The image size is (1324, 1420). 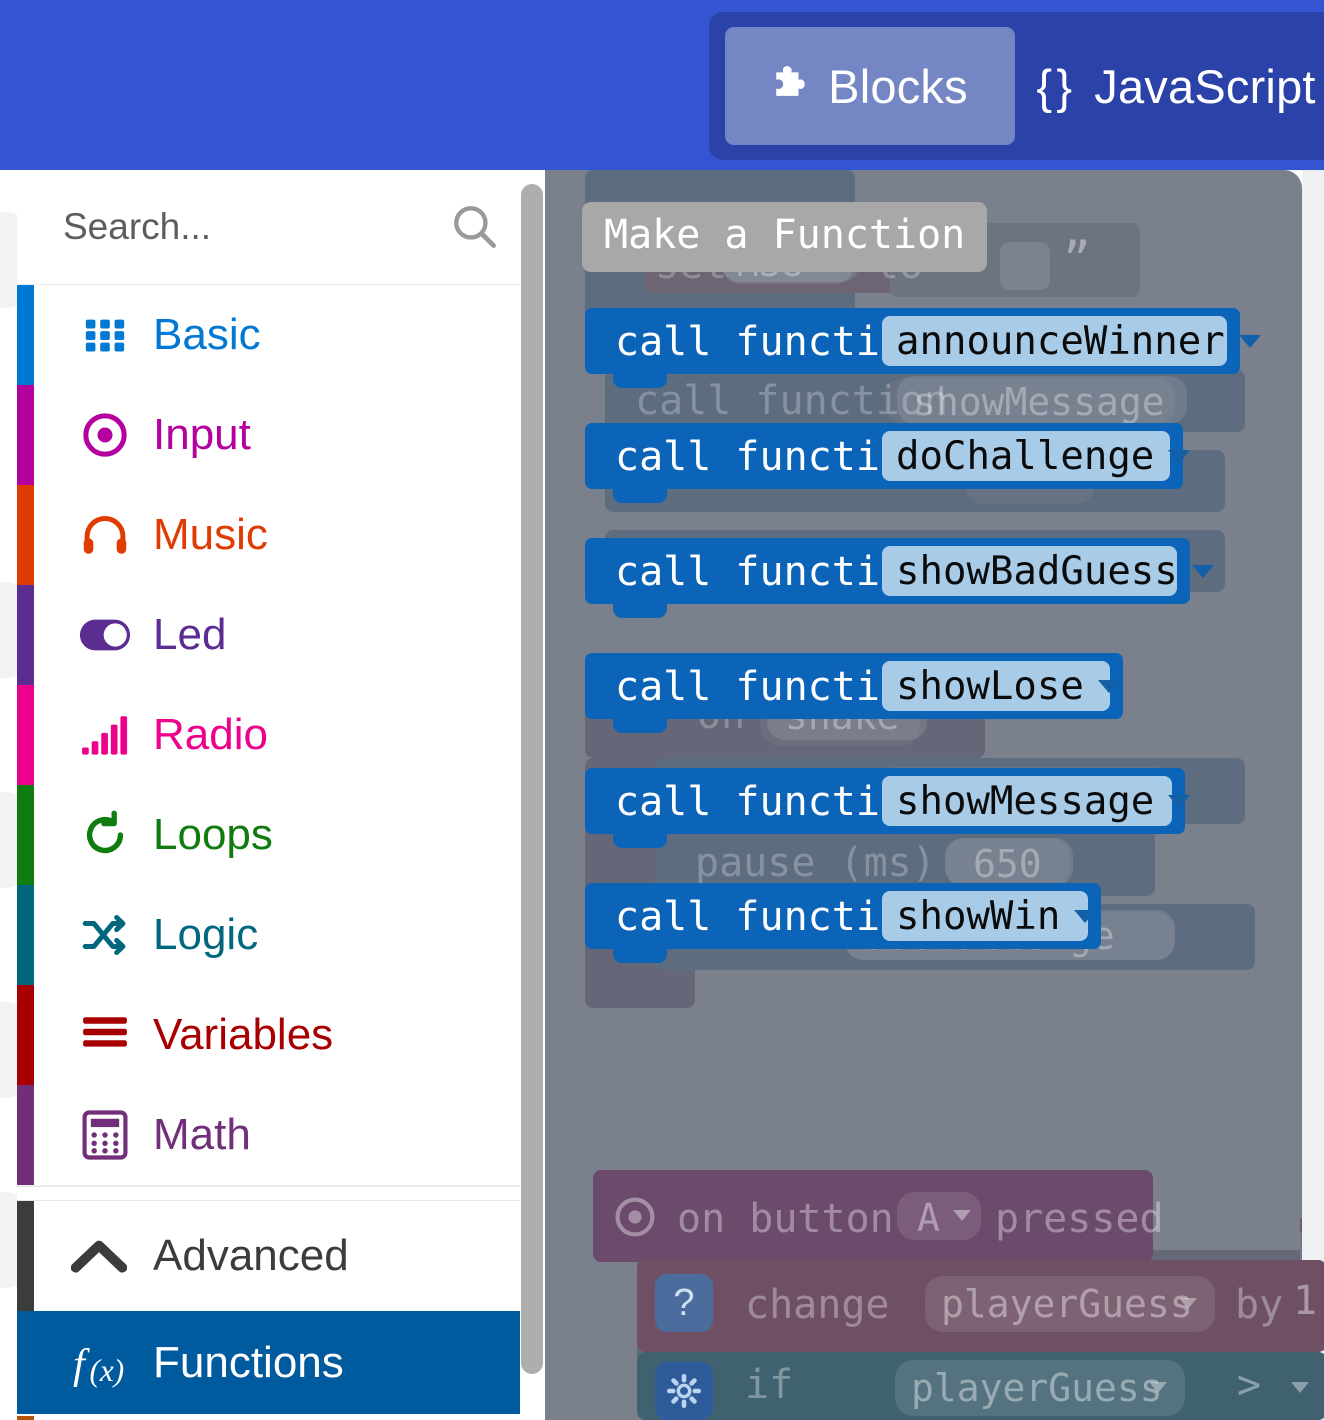 What do you see at coordinates (785, 237) in the screenshot?
I see `make-a-function-button: Make a Function` at bounding box center [785, 237].